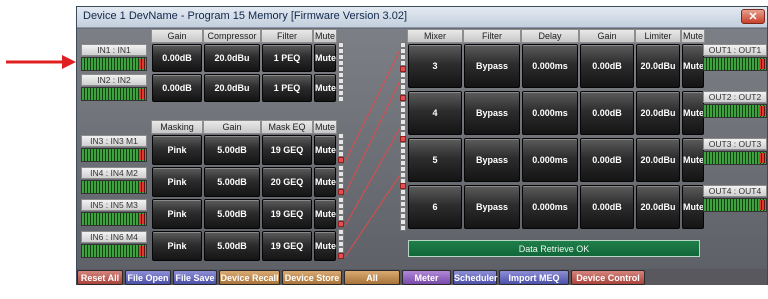 Image resolution: width=768 pixels, height=299 pixels. Describe the element at coordinates (550, 36) in the screenshot. I see `output-header-delay: Delay` at that location.